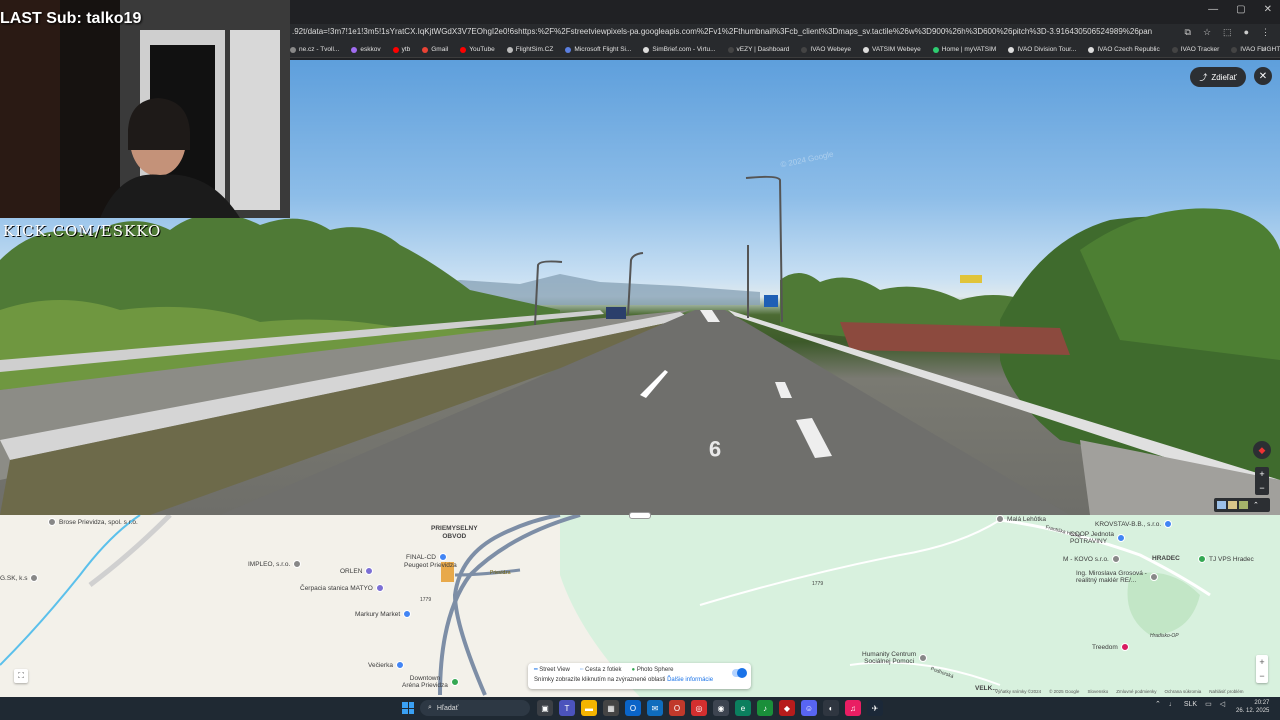 The height and width of the screenshot is (720, 1280). Describe the element at coordinates (567, 708) in the screenshot. I see `teams-icon: T` at that location.